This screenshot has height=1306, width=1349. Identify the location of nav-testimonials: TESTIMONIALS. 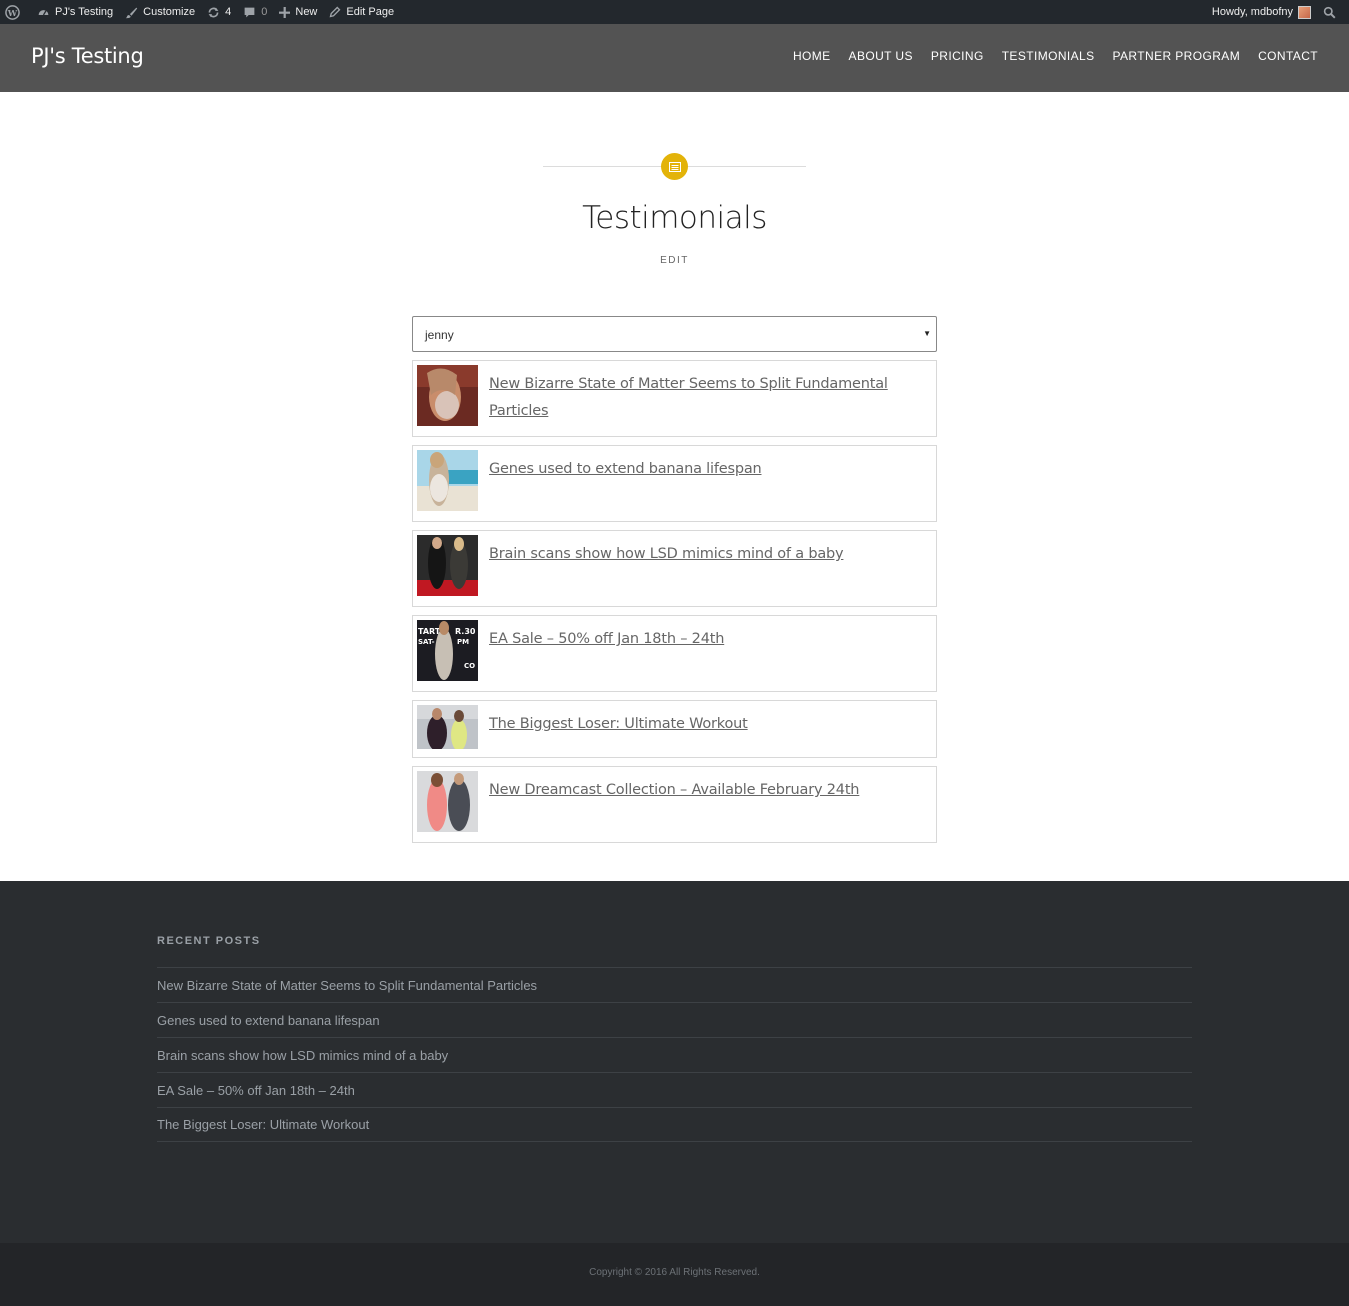
(1048, 56).